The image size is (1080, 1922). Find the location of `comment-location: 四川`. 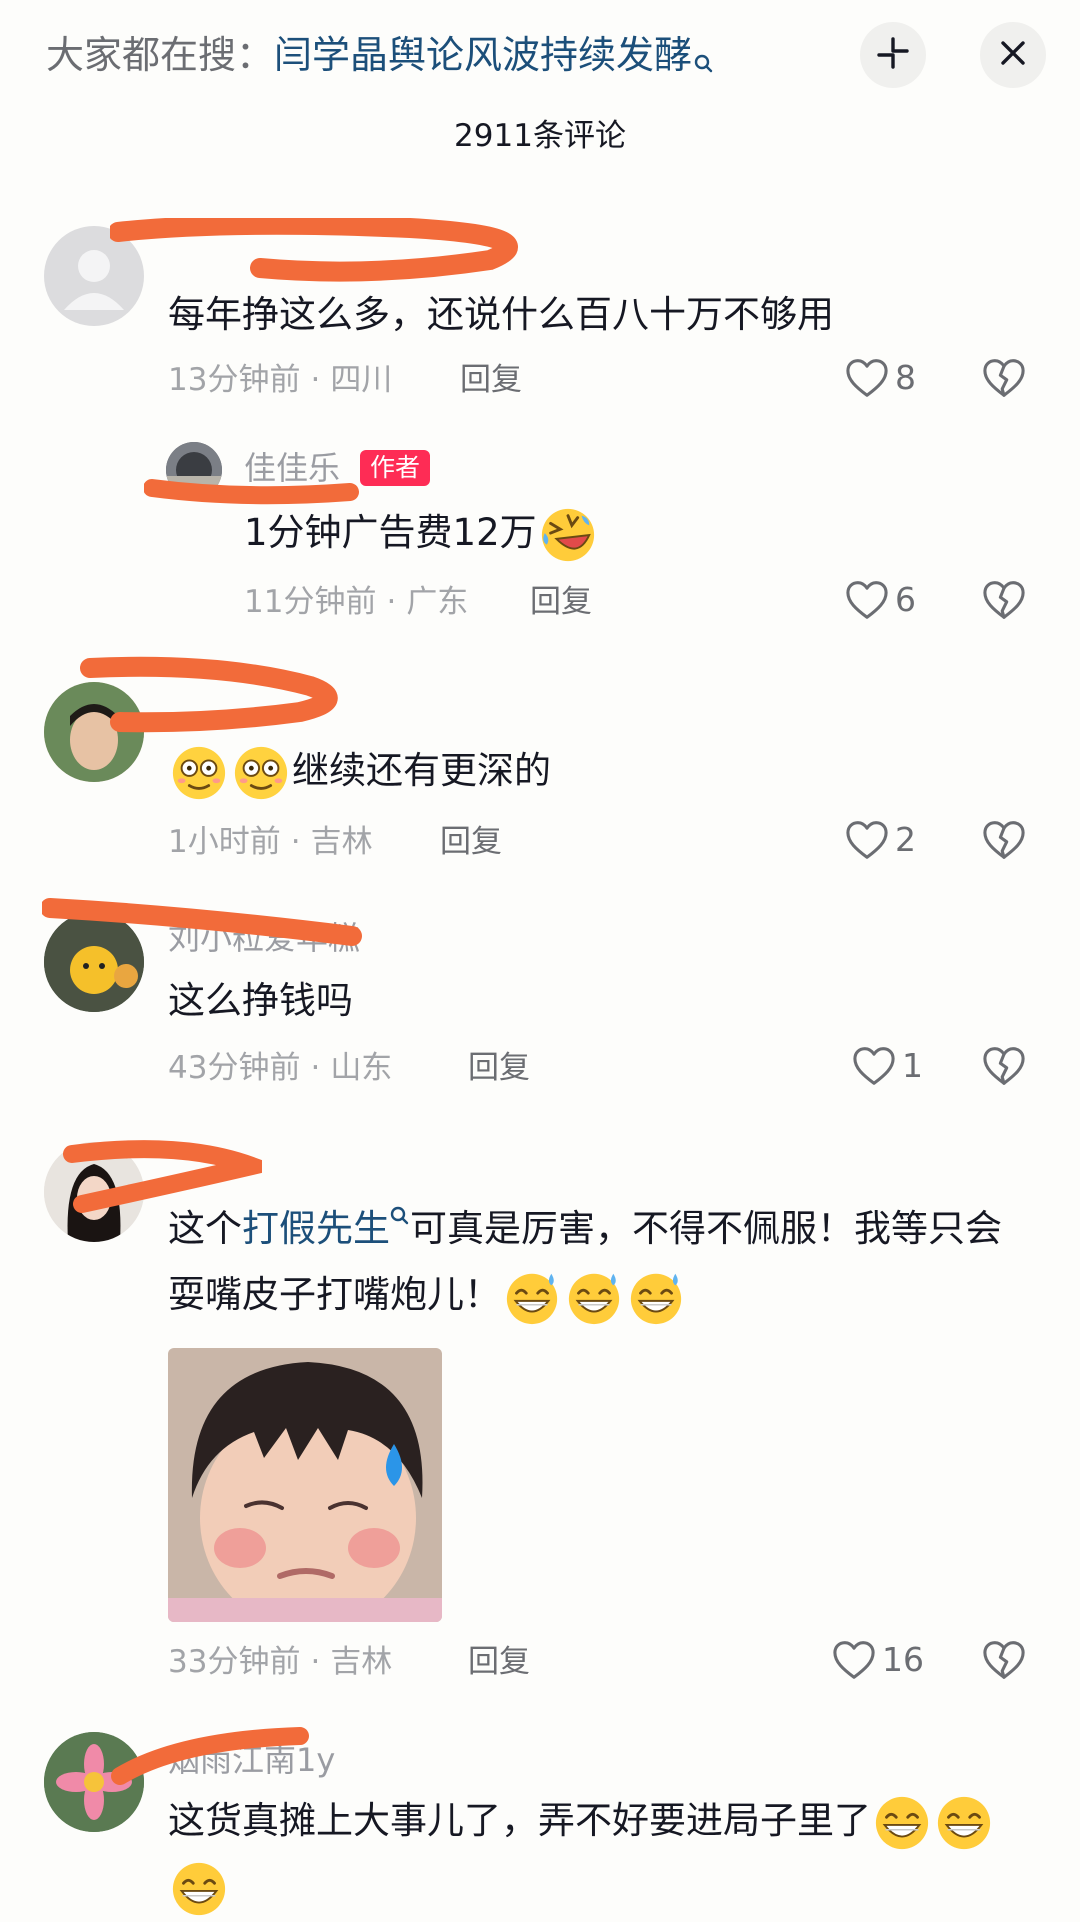

comment-location: 四川 is located at coordinates (361, 380).